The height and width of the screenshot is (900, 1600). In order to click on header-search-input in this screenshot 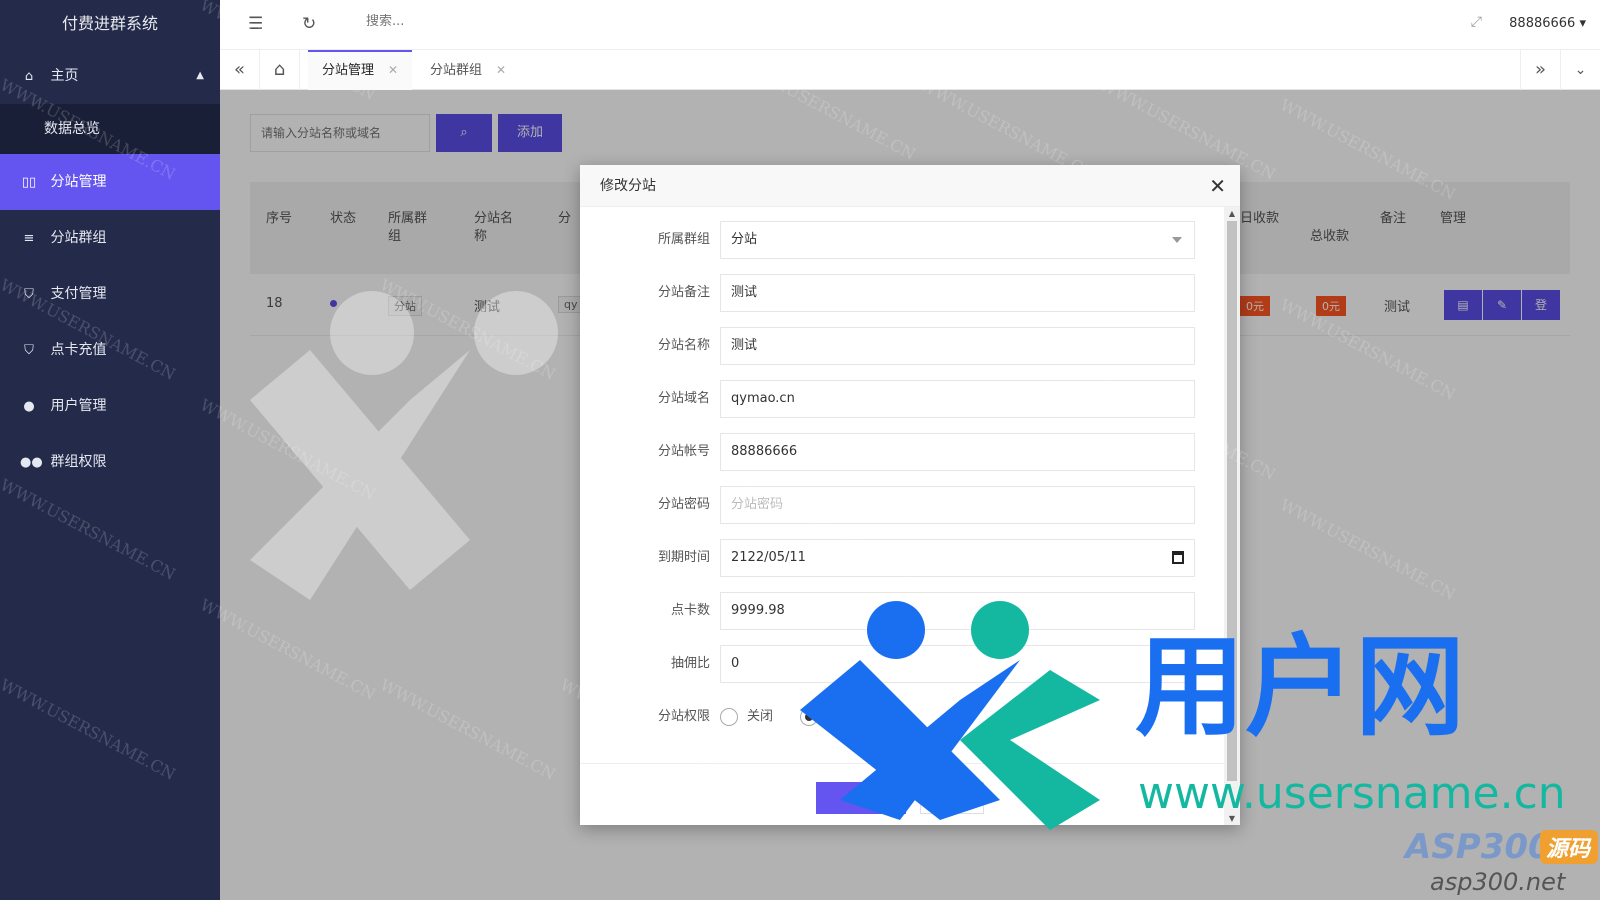, I will do `click(456, 21)`.